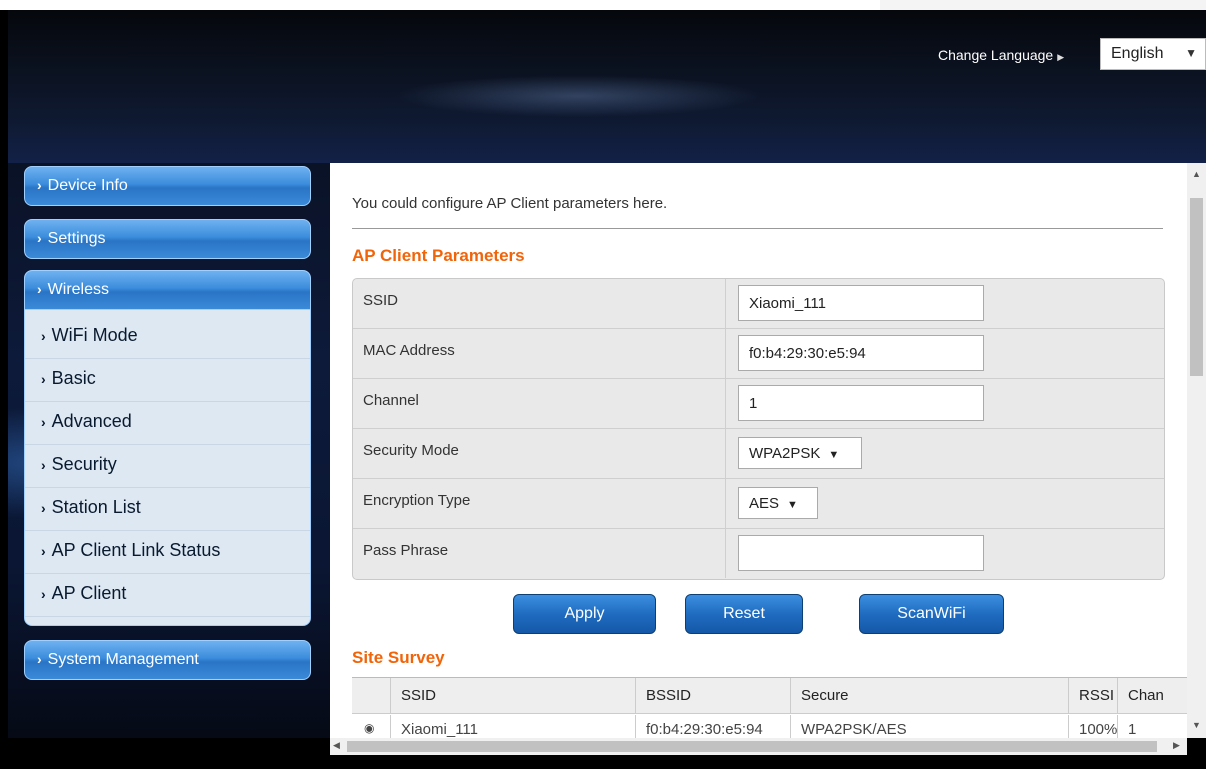 This screenshot has height=769, width=1206. I want to click on nav-settings-label: Settings, so click(76, 238).